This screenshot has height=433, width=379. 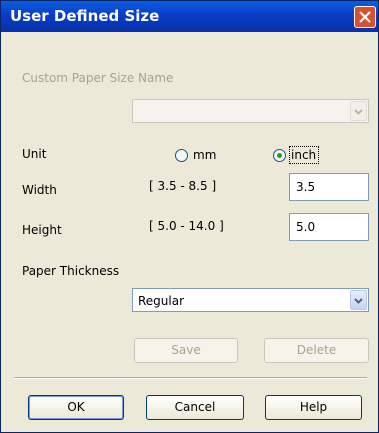 What do you see at coordinates (190, 378) in the screenshot?
I see `separator` at bounding box center [190, 378].